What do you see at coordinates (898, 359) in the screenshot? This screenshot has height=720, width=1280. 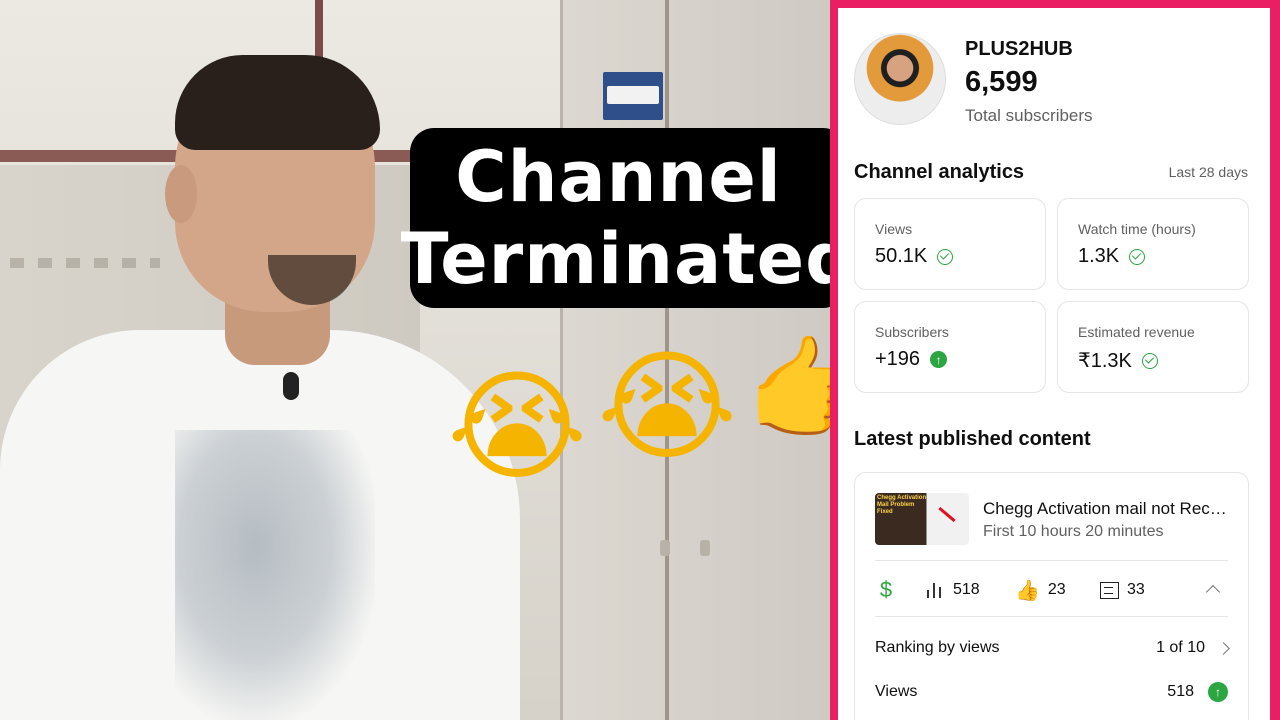 I see `metric-value: +196` at bounding box center [898, 359].